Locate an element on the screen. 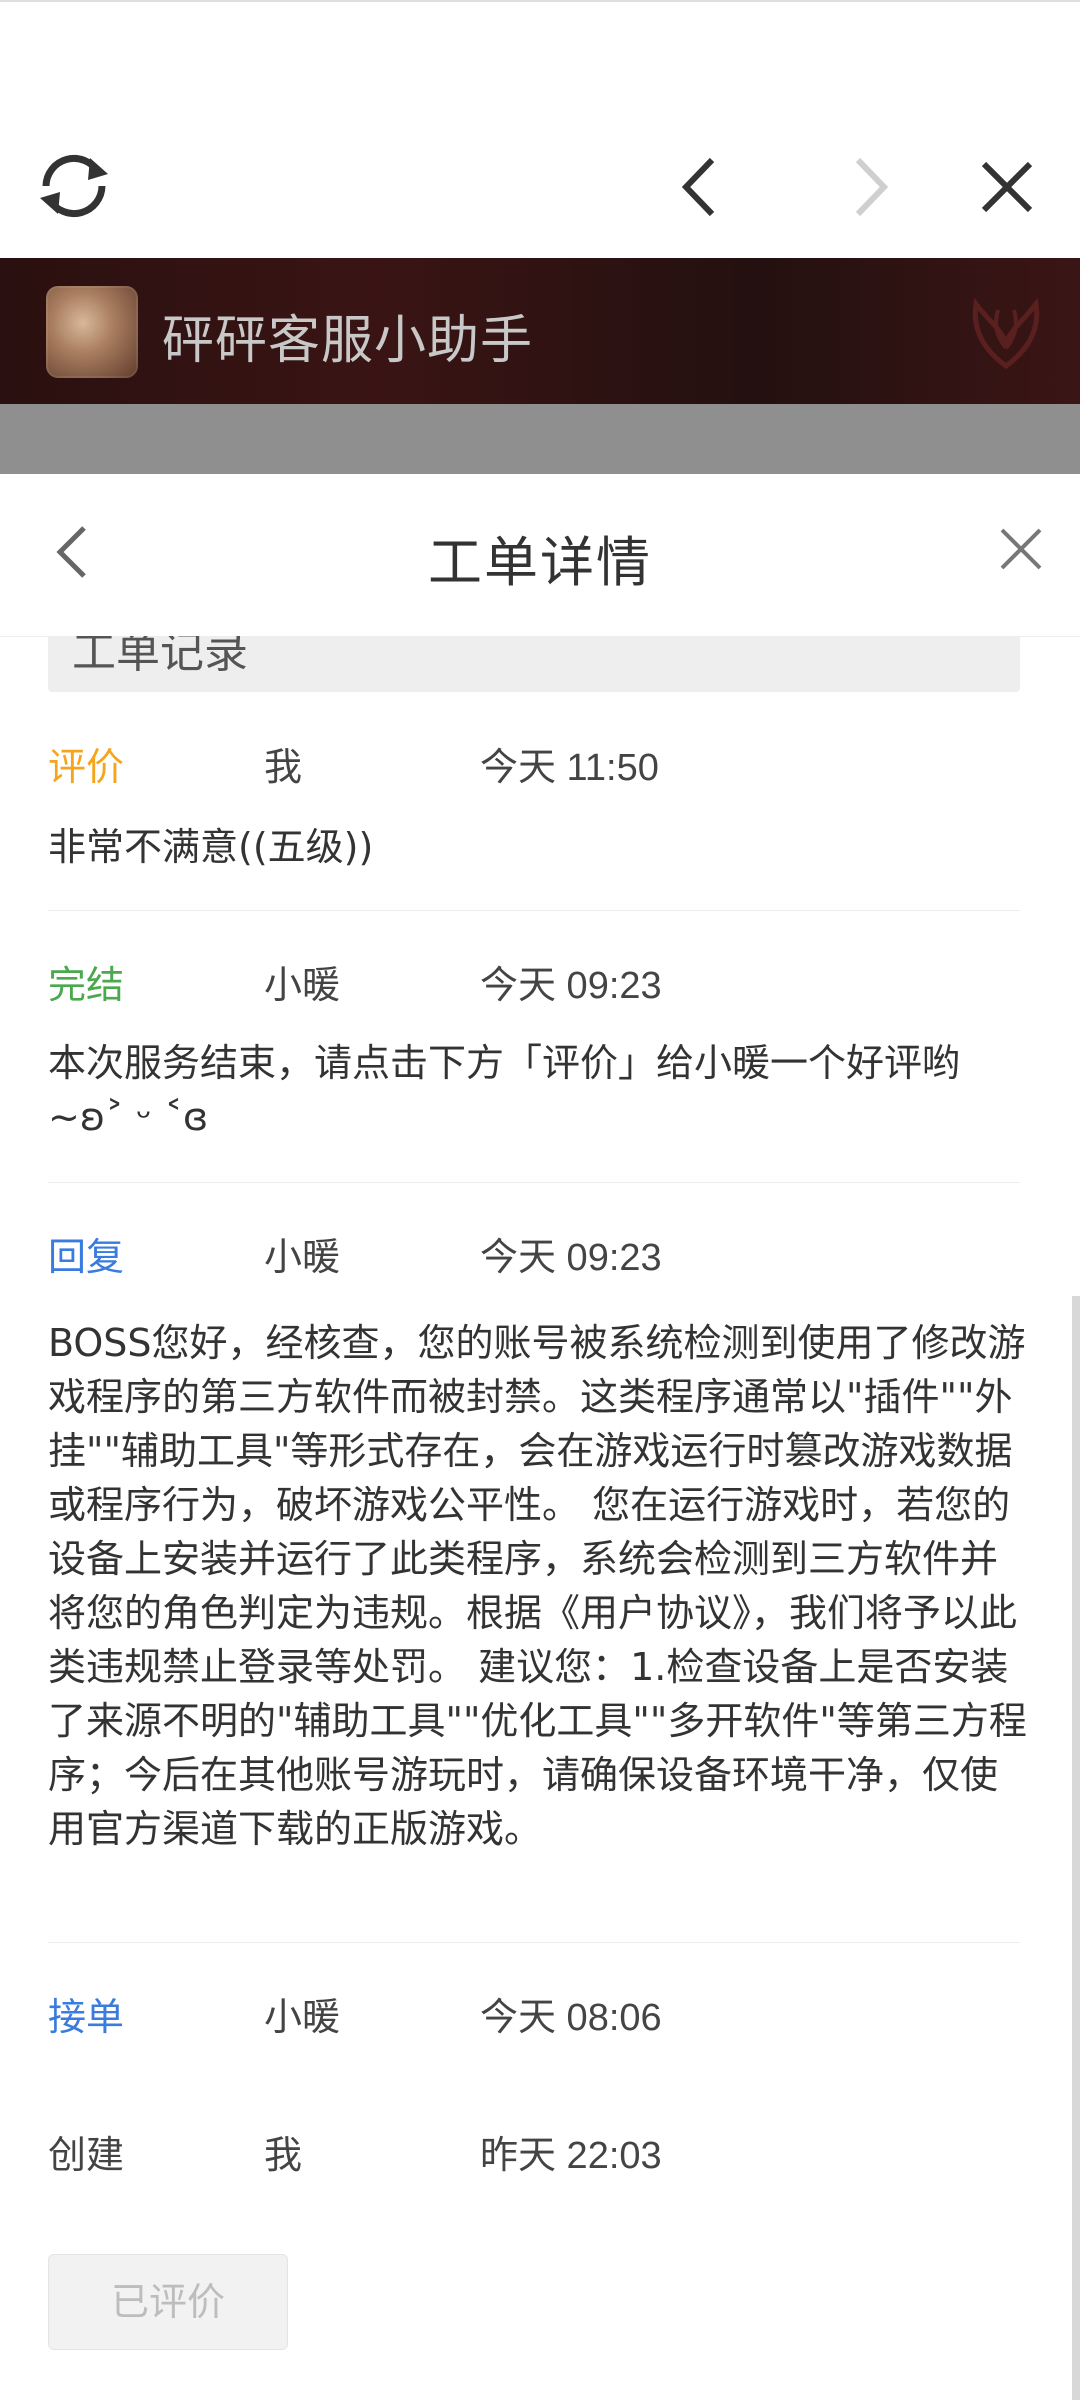 Image resolution: width=1080 pixels, height=2400 pixels. record-type: 完结 is located at coordinates (86, 985).